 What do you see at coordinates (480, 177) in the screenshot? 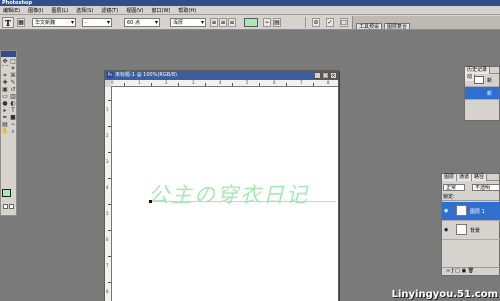
I see `paths-tab: 路径` at bounding box center [480, 177].